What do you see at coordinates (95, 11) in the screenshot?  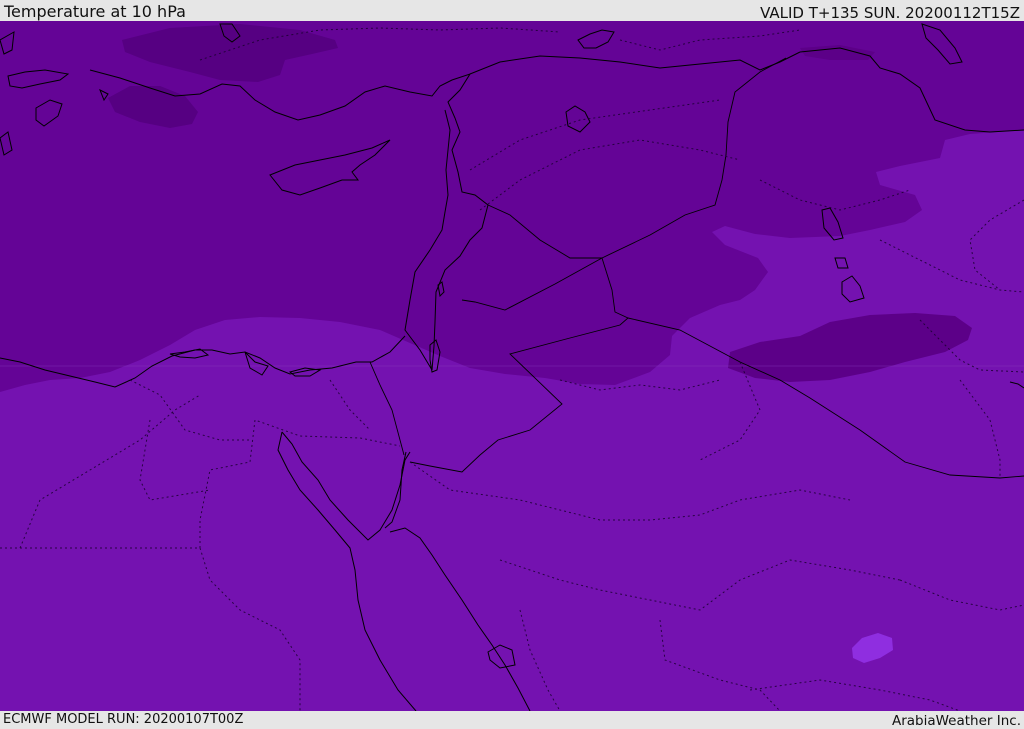 I see `map-title: Temperature at 10 hPa` at bounding box center [95, 11].